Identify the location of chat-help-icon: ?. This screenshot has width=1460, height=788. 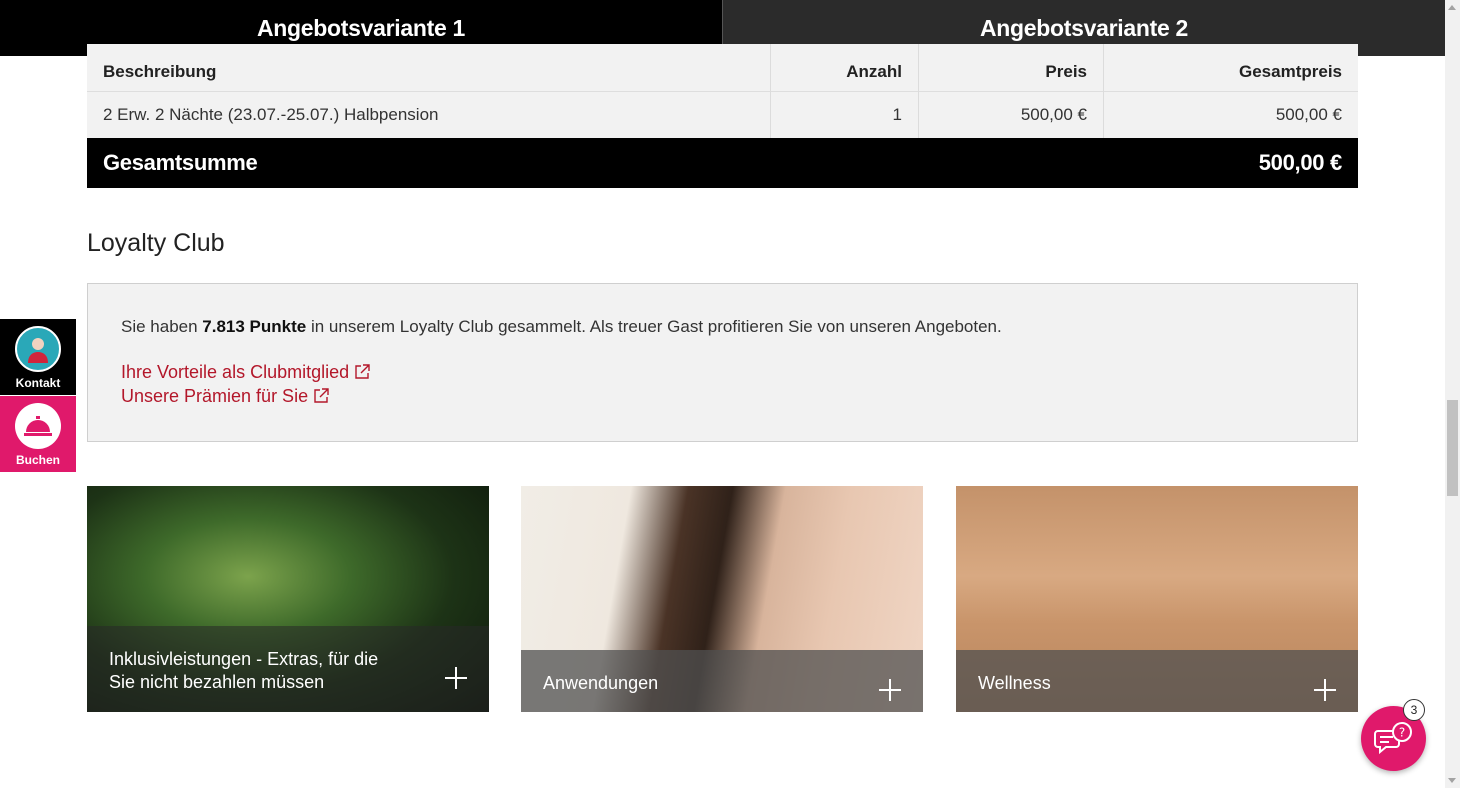
(1392, 737).